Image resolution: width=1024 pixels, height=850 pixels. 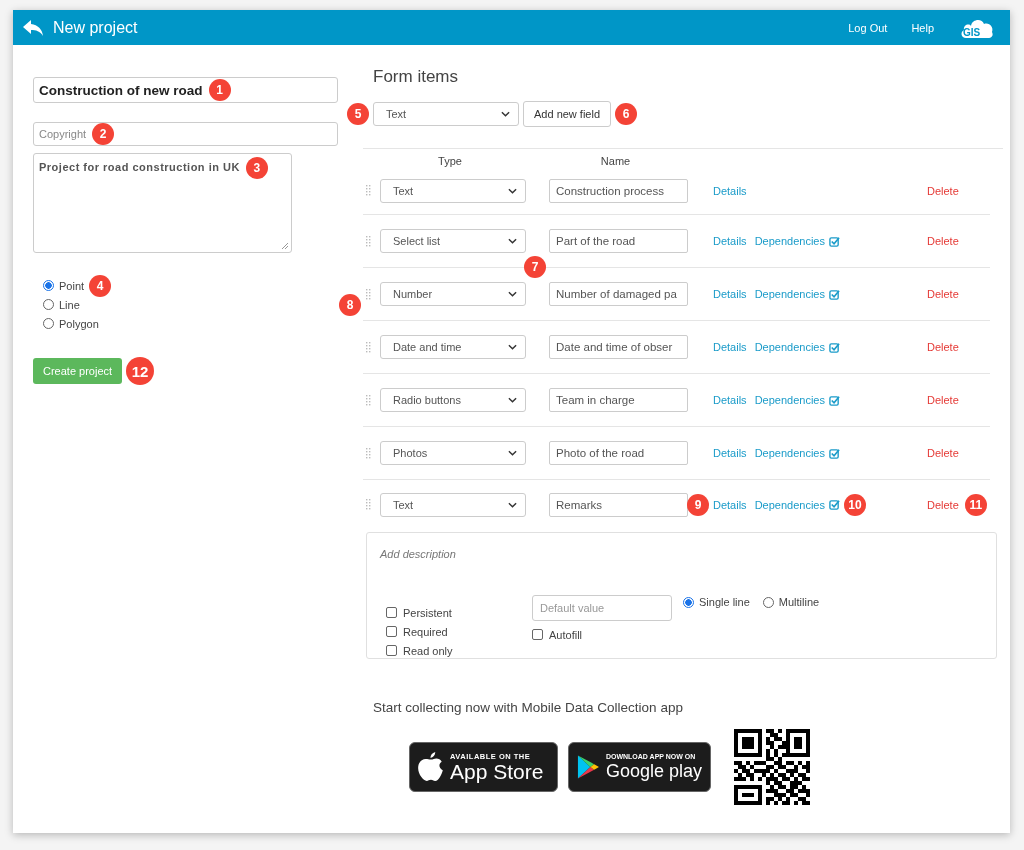 What do you see at coordinates (618, 347) in the screenshot?
I see `field-name-input: Date and time of obser` at bounding box center [618, 347].